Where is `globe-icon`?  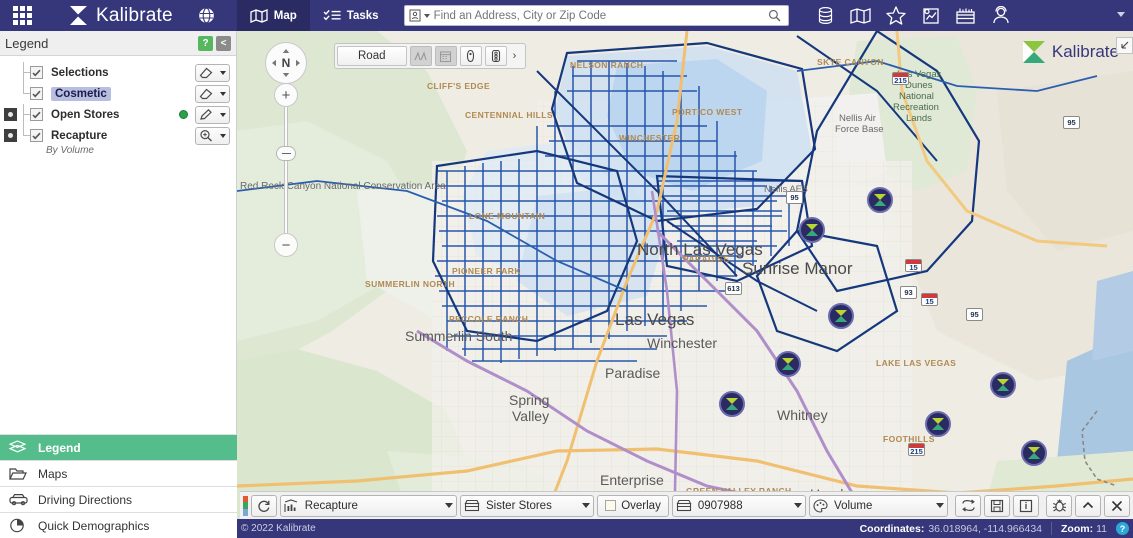 globe-icon is located at coordinates (207, 15).